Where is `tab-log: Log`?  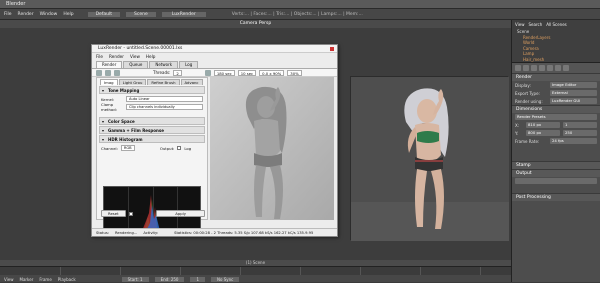 tab-log: Log is located at coordinates (189, 64).